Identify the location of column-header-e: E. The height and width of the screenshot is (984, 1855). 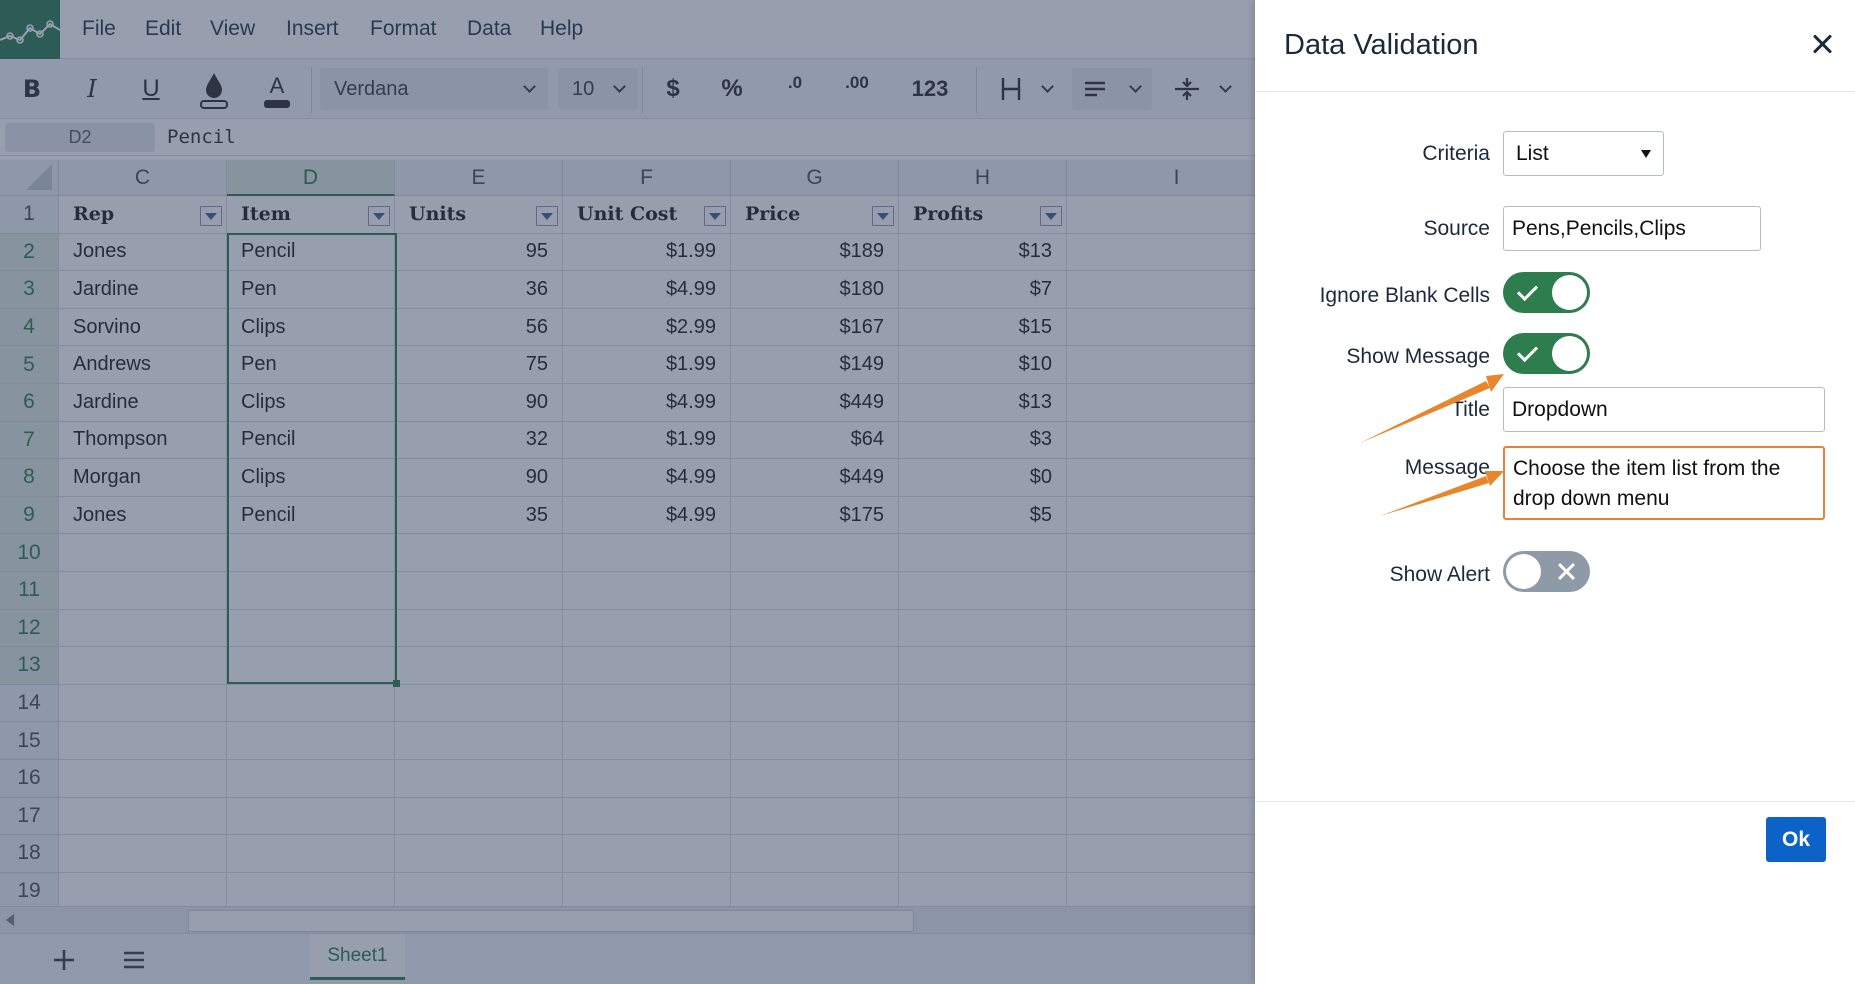
(479, 178).